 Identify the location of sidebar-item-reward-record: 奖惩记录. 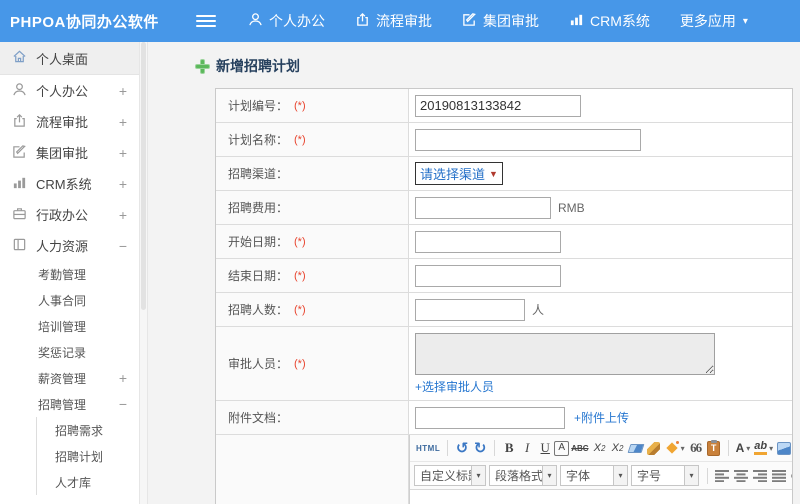
(69, 352).